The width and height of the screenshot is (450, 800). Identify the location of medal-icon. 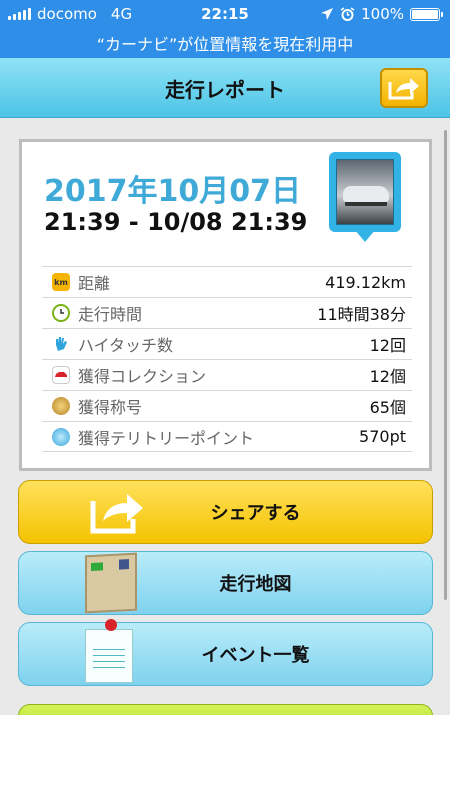
(61, 406).